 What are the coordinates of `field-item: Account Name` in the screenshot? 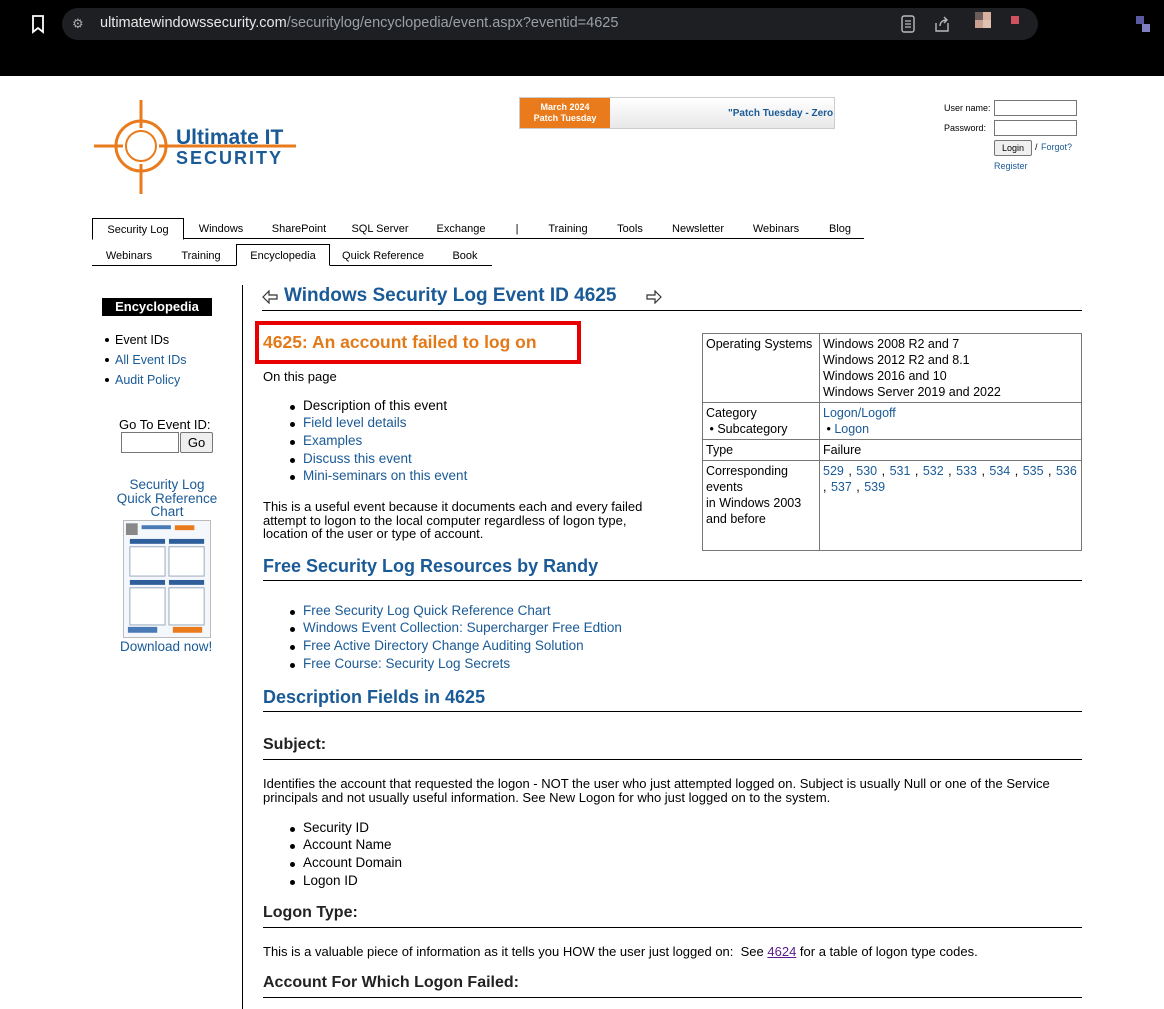 It's located at (341, 844).